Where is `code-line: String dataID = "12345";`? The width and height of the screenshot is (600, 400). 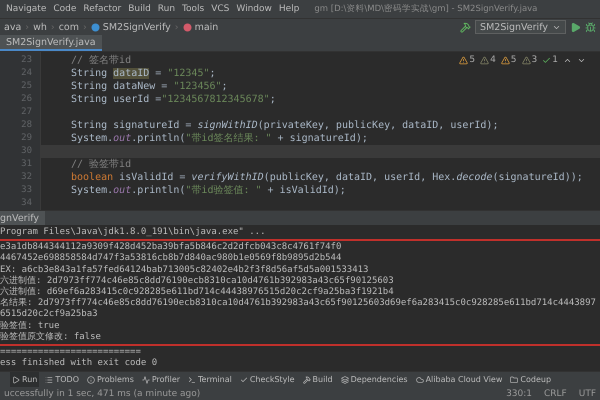
code-line: String dataID = "12345"; is located at coordinates (143, 73).